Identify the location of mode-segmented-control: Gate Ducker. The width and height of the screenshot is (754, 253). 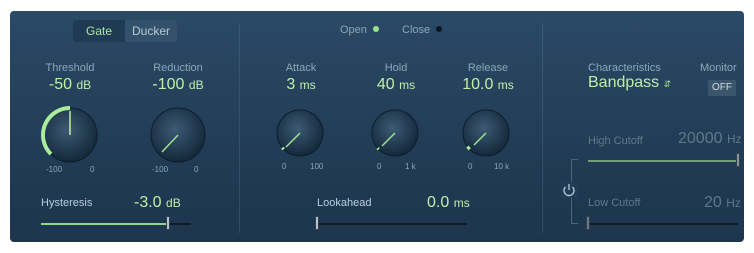
(125, 31).